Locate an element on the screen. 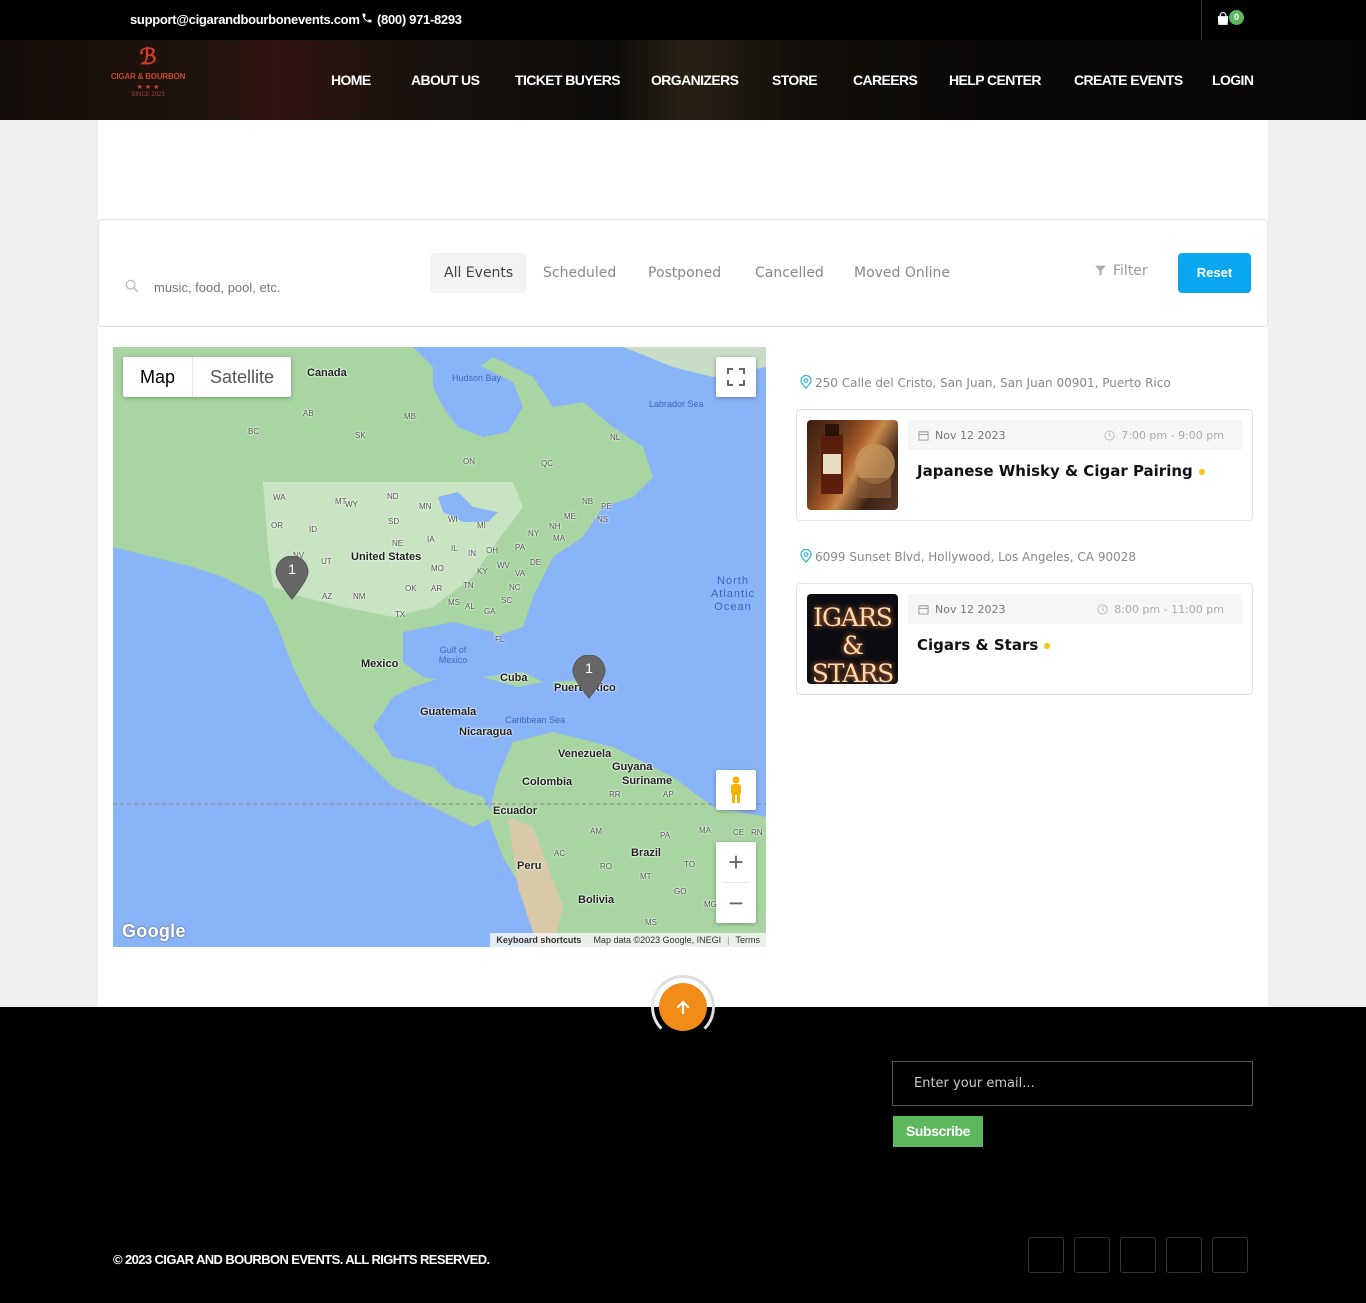 The width and height of the screenshot is (1366, 1303). event-search-input is located at coordinates (273, 287).